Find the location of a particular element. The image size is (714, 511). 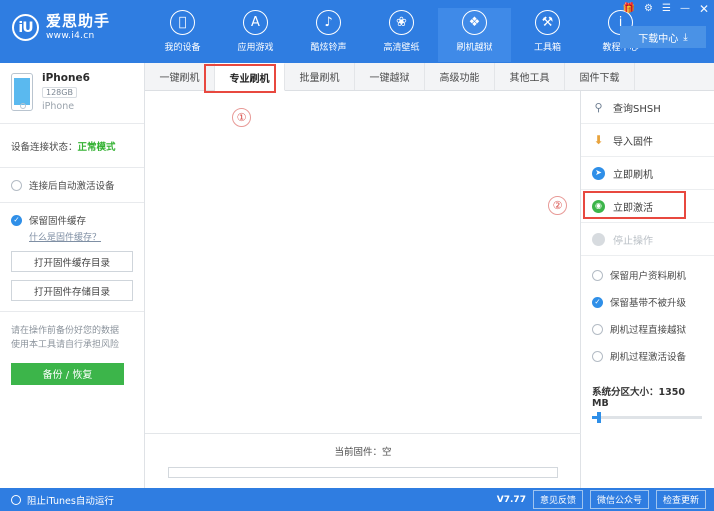

nav-label: 应用游戏 is located at coordinates (255, 48).